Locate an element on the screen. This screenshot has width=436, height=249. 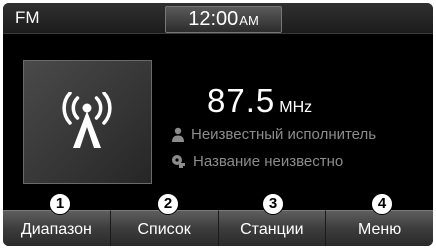
song-tag-icon is located at coordinates (178, 161).